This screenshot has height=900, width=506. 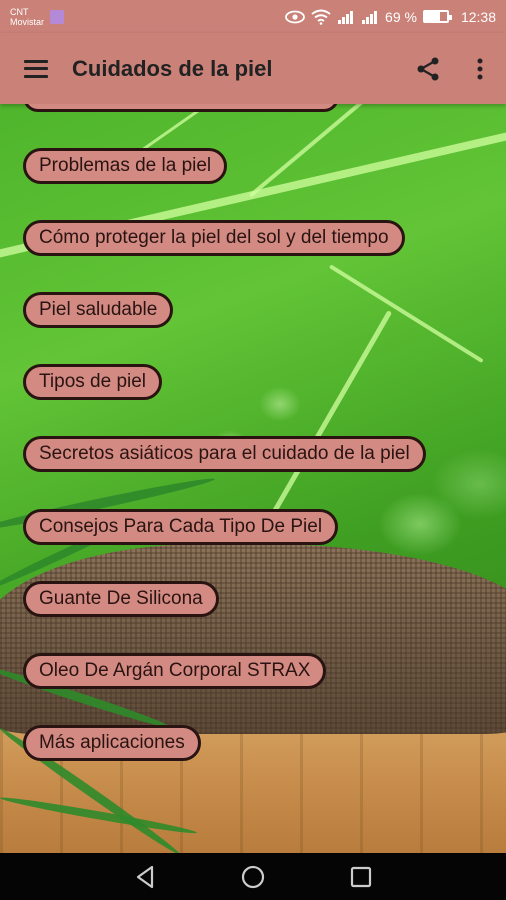 I want to click on menu-item-mas-aplicaciones: Más aplicaciones, so click(x=112, y=743).